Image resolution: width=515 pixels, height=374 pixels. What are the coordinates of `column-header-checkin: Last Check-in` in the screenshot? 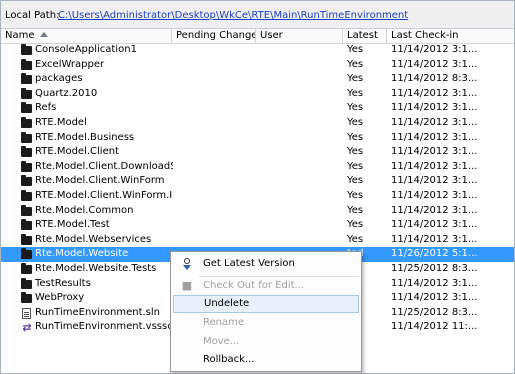 It's located at (450, 36).